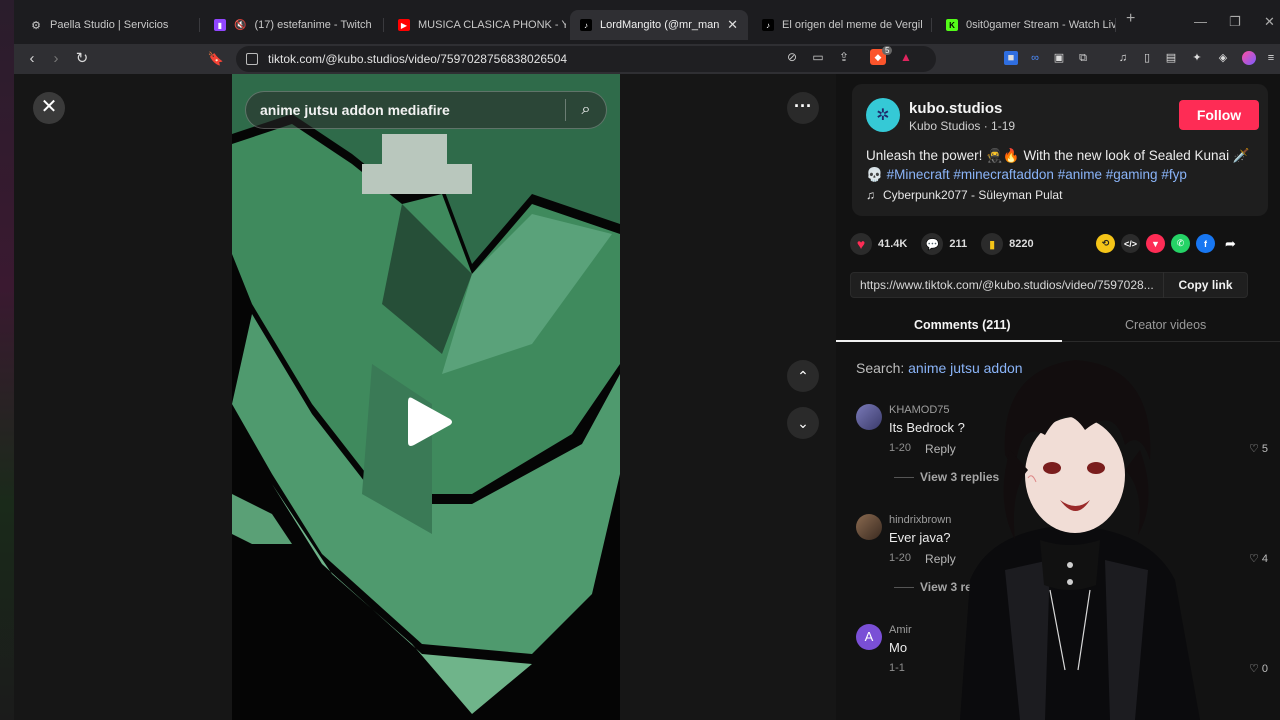  I want to click on back-icon: ‹, so click(32, 59).